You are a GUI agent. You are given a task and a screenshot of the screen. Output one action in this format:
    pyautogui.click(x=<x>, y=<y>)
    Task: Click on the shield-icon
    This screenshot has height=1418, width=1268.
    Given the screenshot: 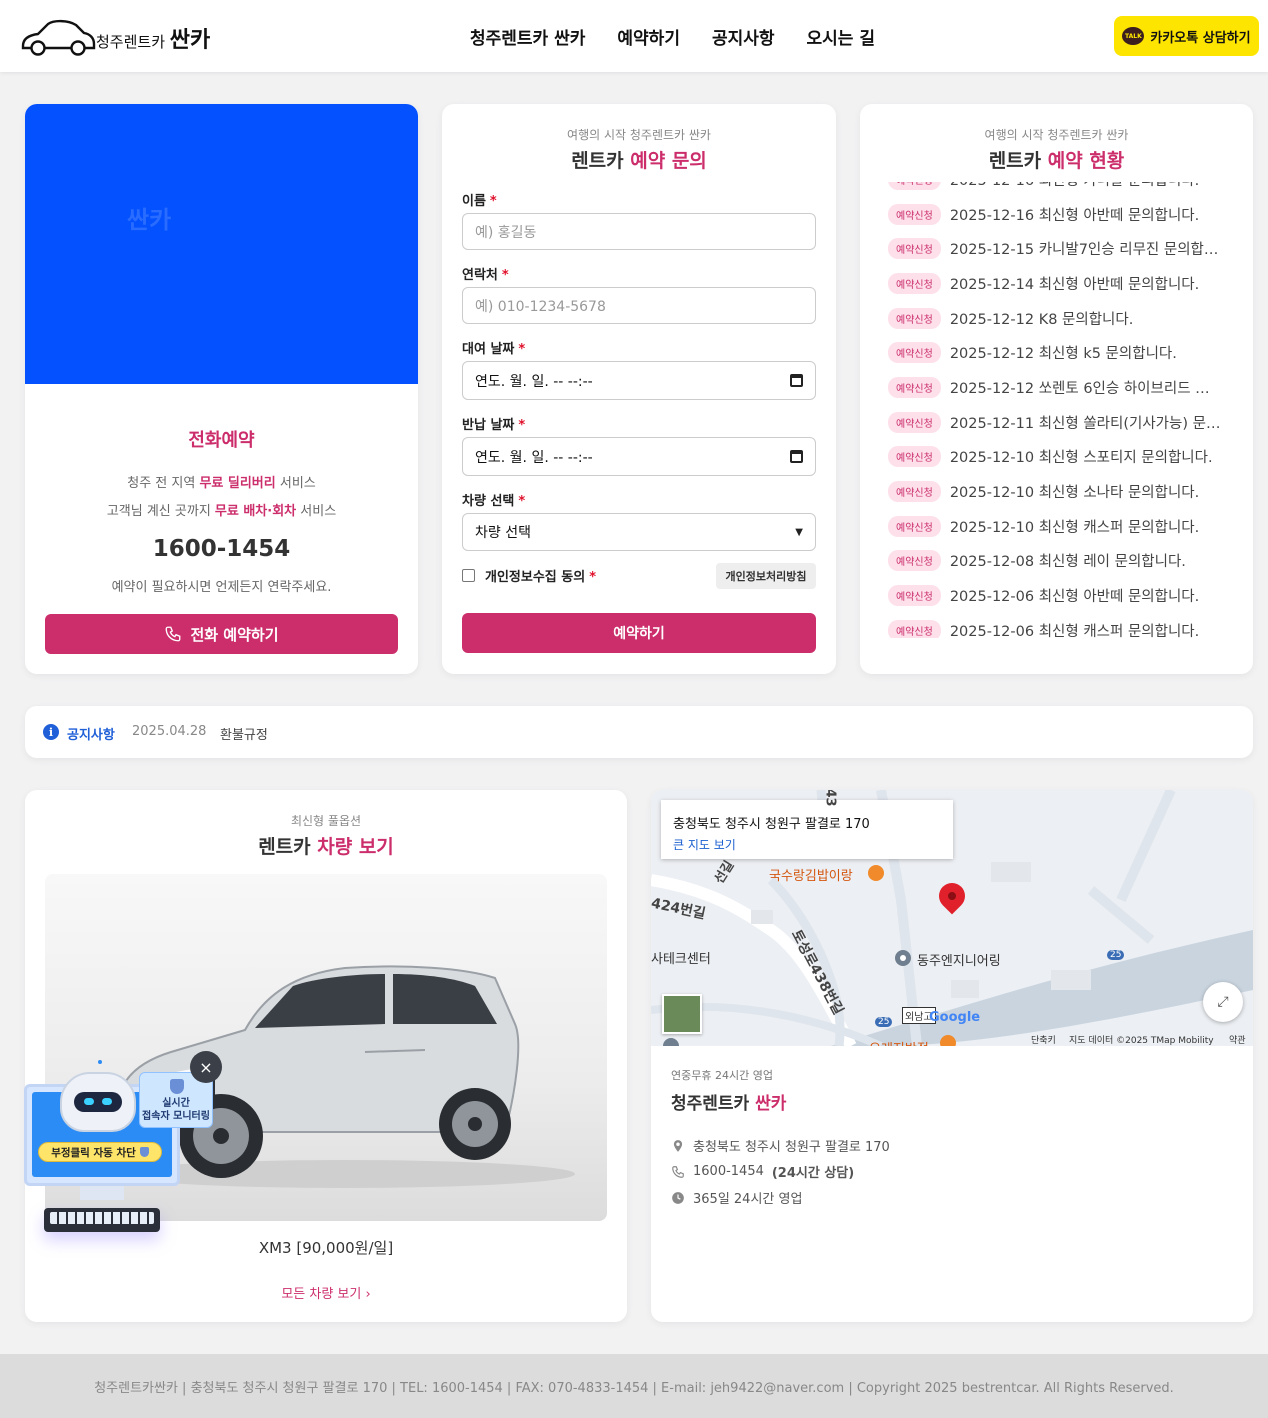 What is the action you would take?
    pyautogui.click(x=177, y=1086)
    